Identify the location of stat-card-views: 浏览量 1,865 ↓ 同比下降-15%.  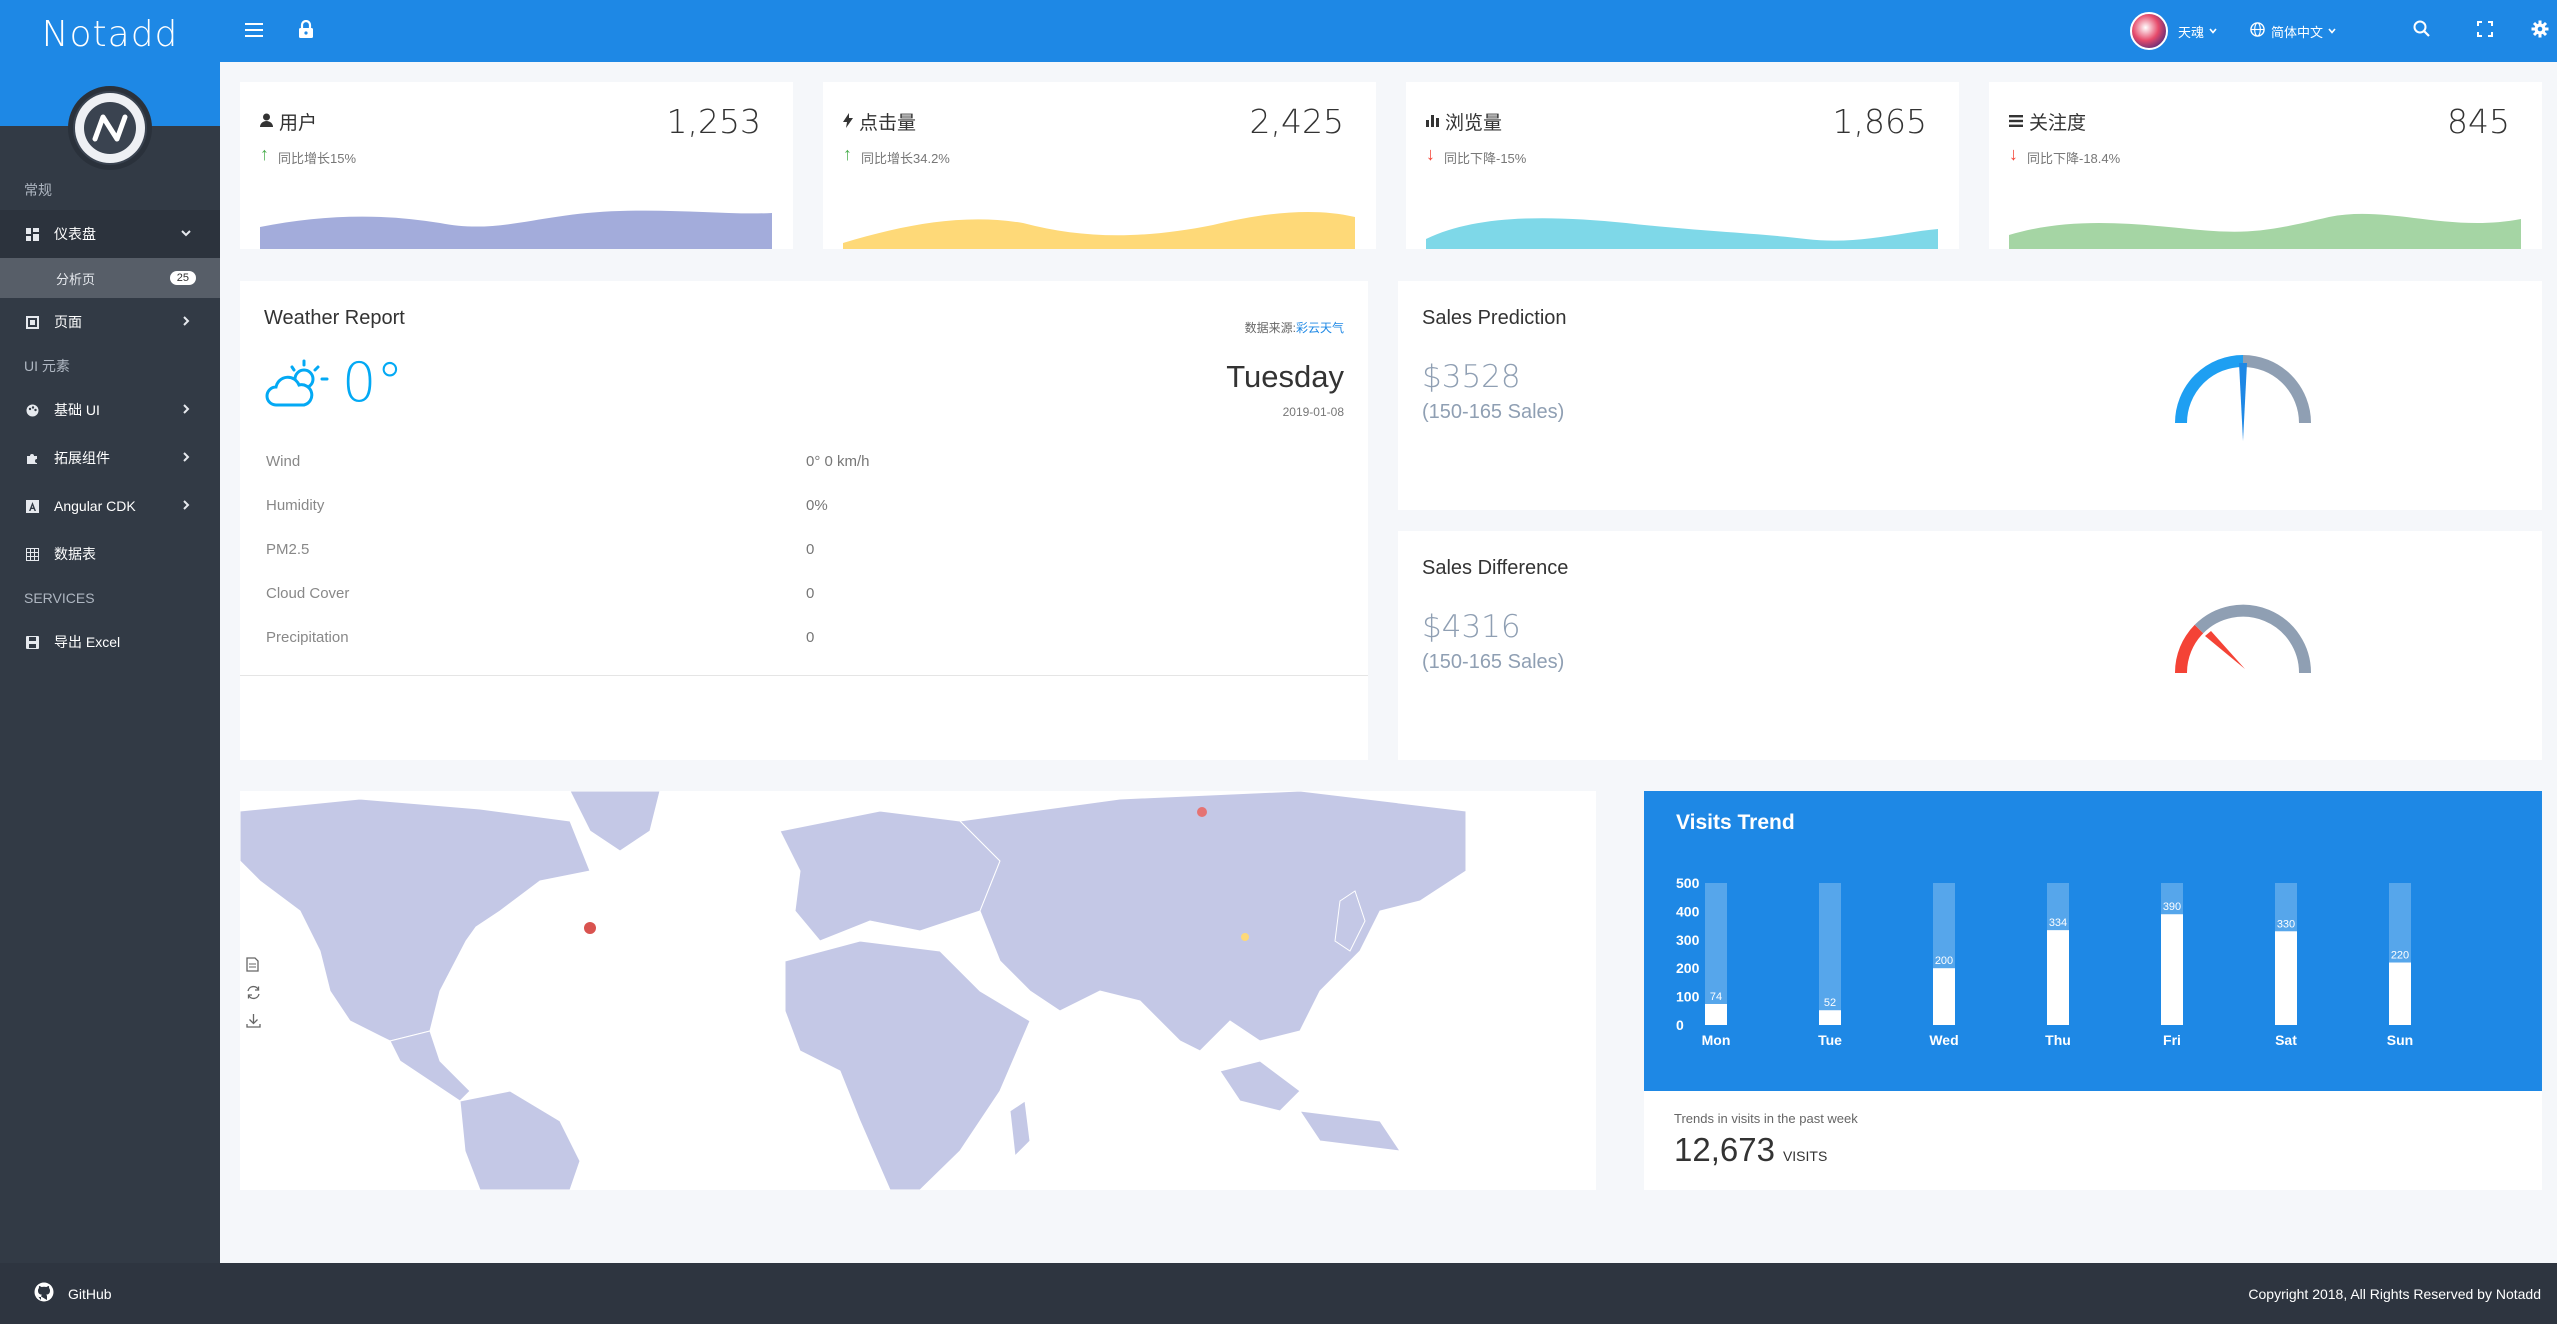
(1682, 165).